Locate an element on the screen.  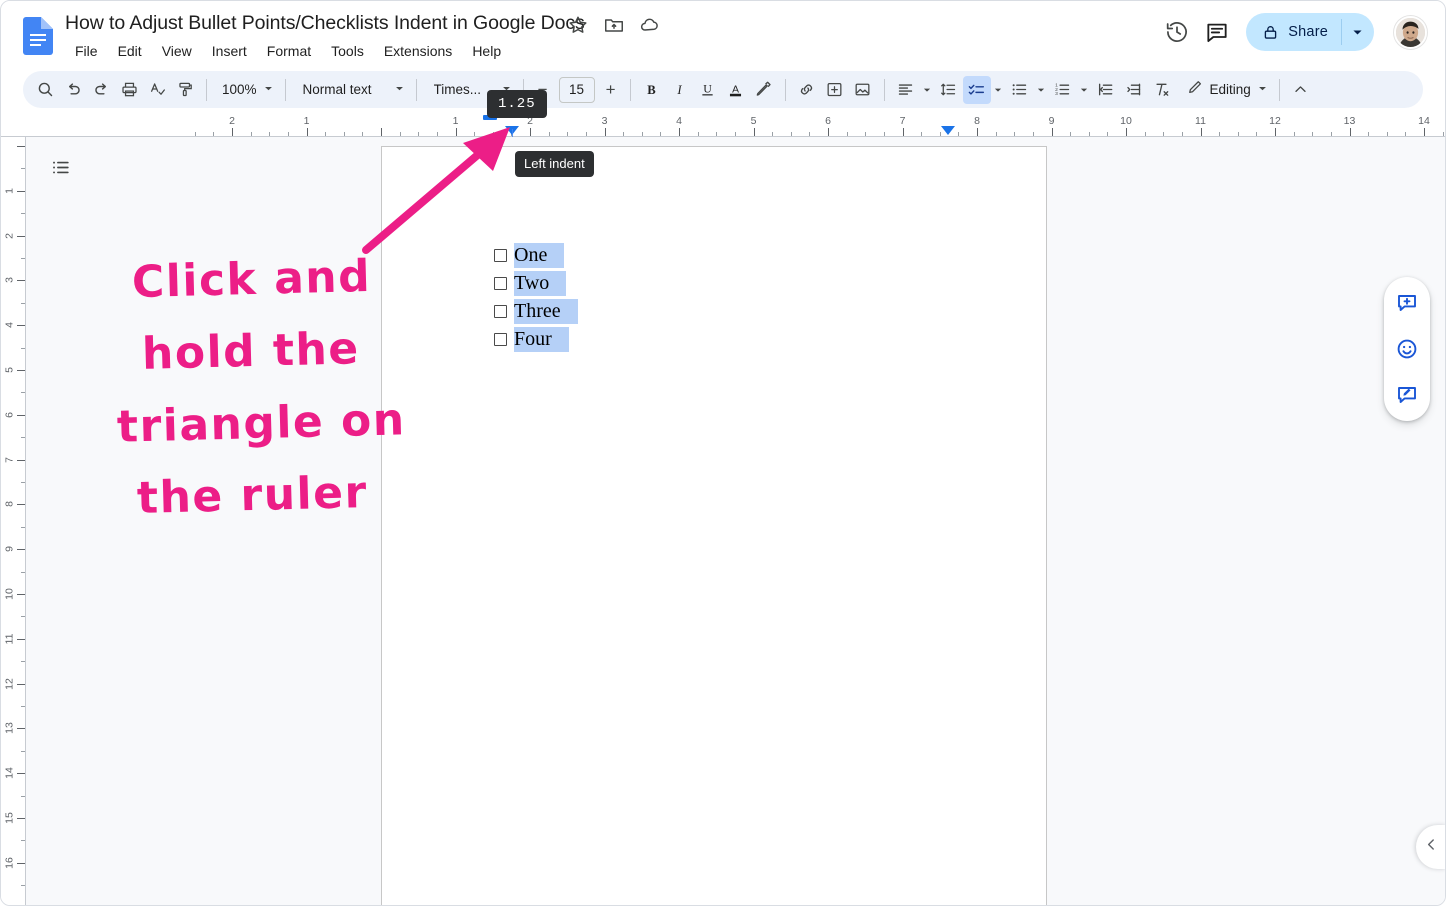
underline-button: U is located at coordinates (708, 90).